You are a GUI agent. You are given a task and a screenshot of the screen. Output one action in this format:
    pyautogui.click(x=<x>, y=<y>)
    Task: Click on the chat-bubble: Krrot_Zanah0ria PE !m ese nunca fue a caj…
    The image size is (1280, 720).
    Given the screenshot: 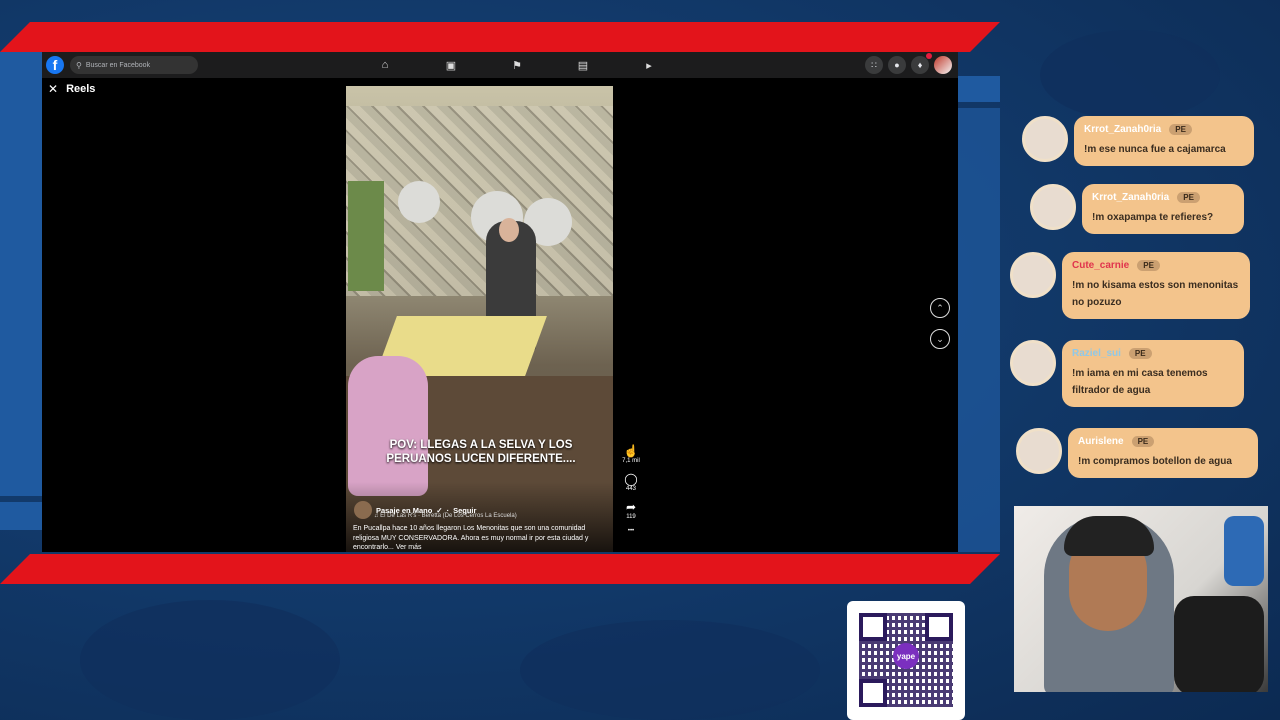 What is the action you would take?
    pyautogui.click(x=1164, y=141)
    